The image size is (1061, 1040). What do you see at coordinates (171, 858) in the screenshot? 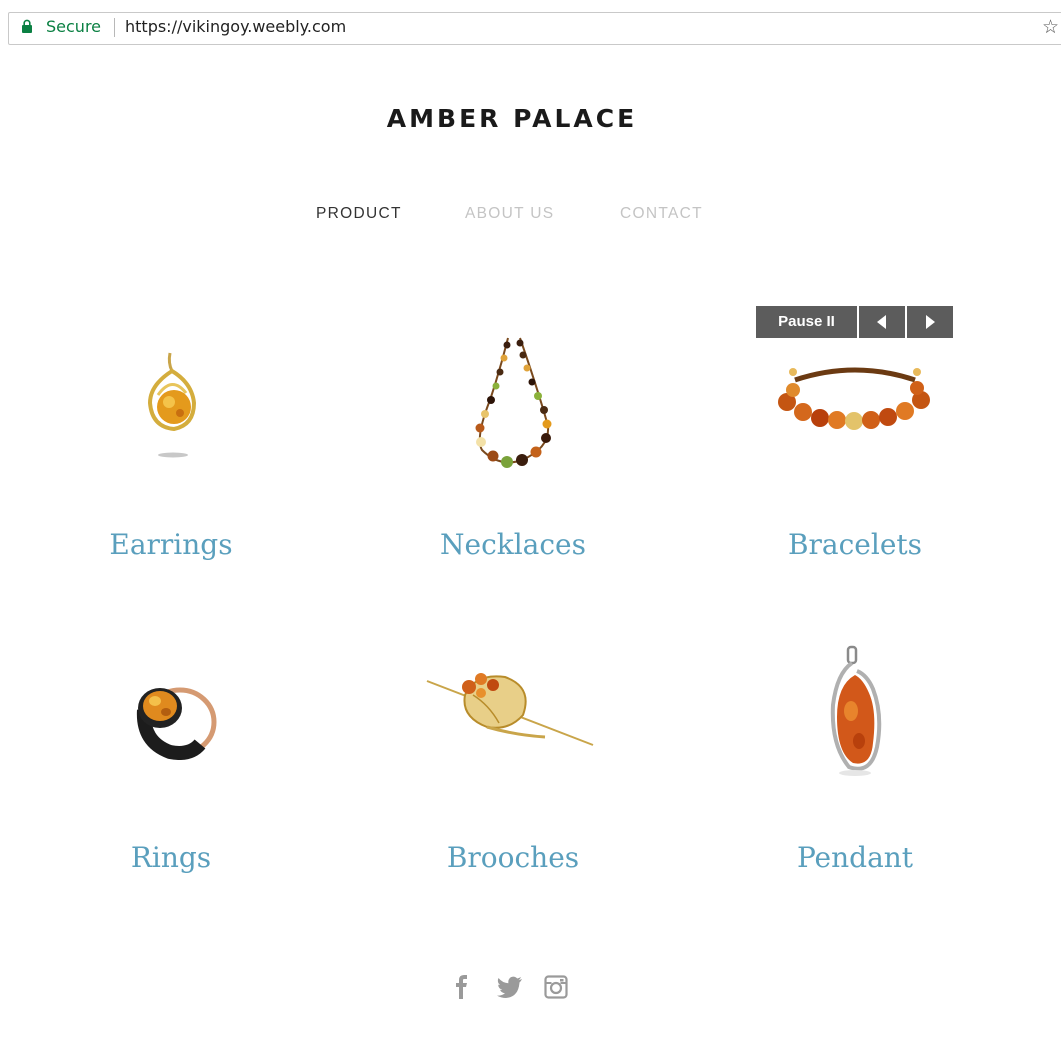
I see `product-label-rings: Rings` at bounding box center [171, 858].